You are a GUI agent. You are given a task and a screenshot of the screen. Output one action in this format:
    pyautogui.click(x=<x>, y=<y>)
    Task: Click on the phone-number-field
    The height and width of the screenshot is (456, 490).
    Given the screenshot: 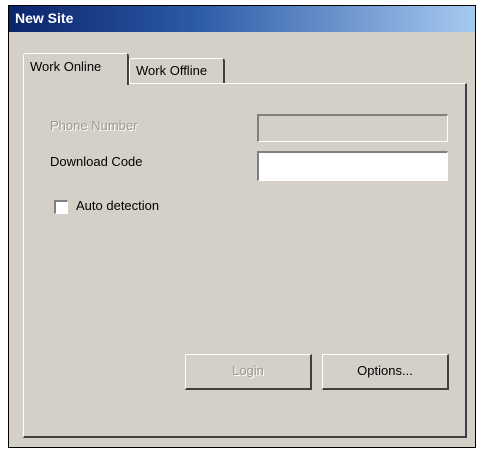 What is the action you would take?
    pyautogui.click(x=352, y=128)
    